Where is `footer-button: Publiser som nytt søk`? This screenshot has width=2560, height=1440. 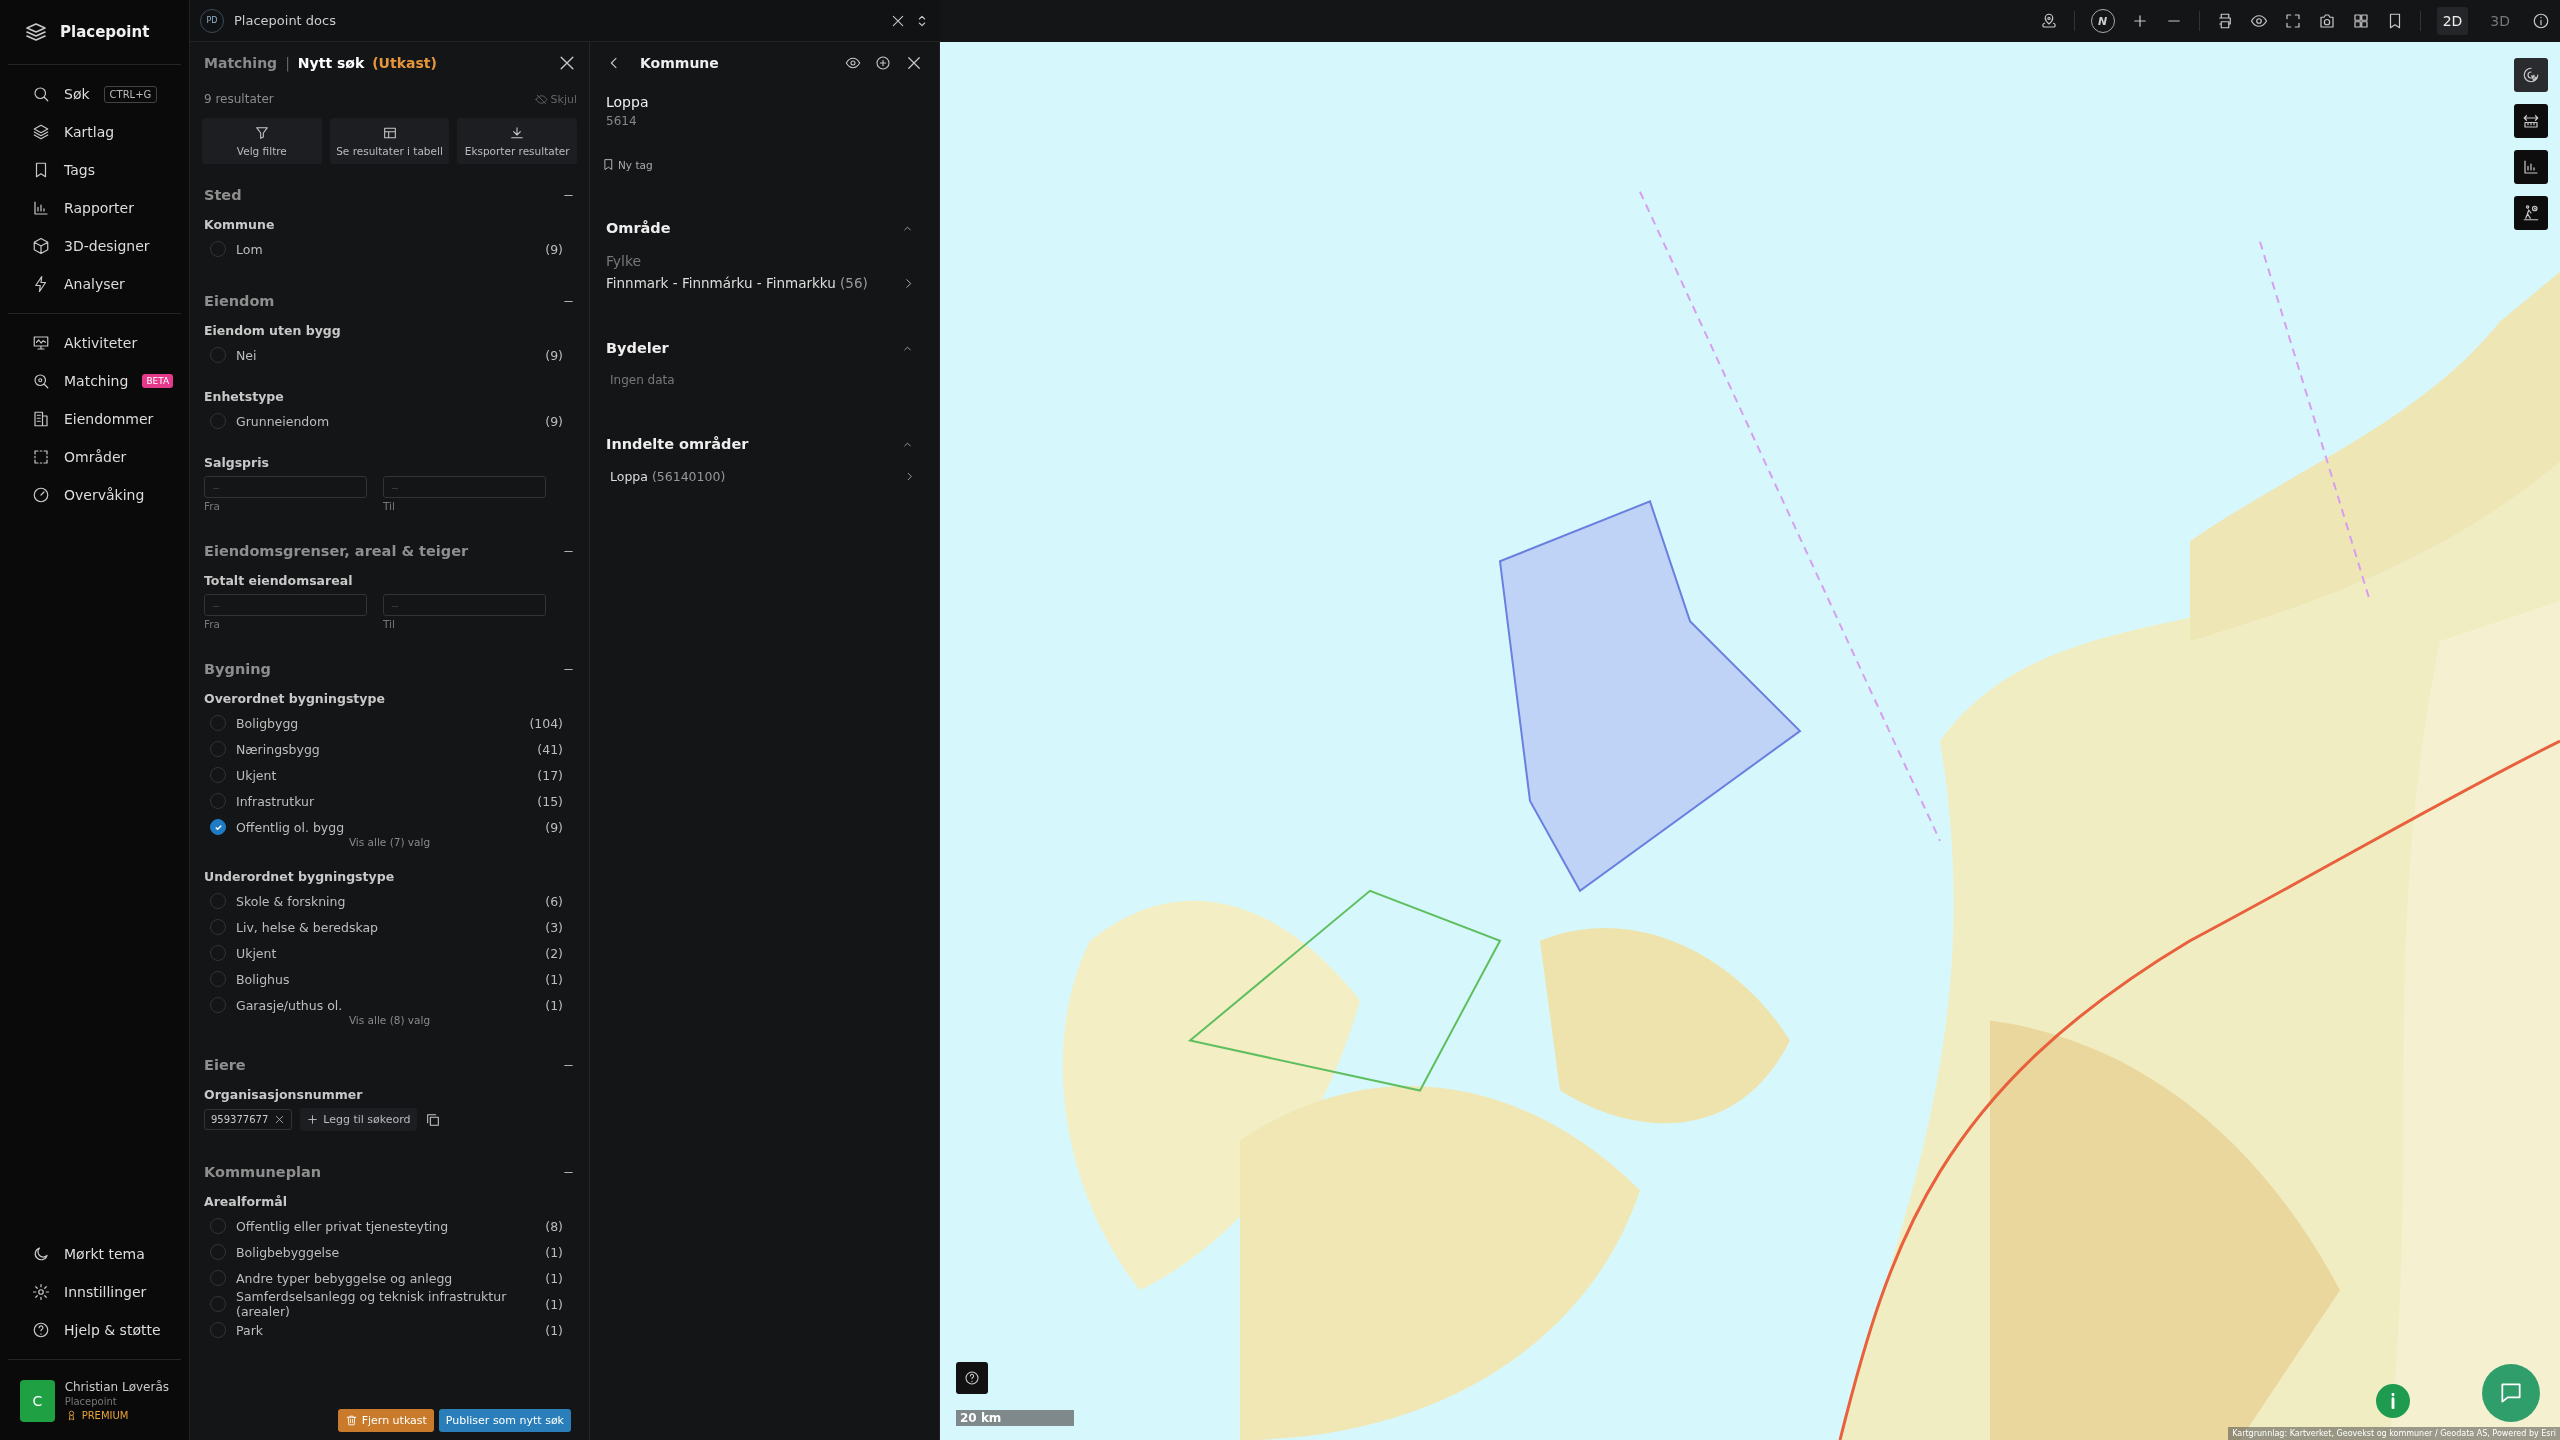 footer-button: Publiser som nytt søk is located at coordinates (504, 1420).